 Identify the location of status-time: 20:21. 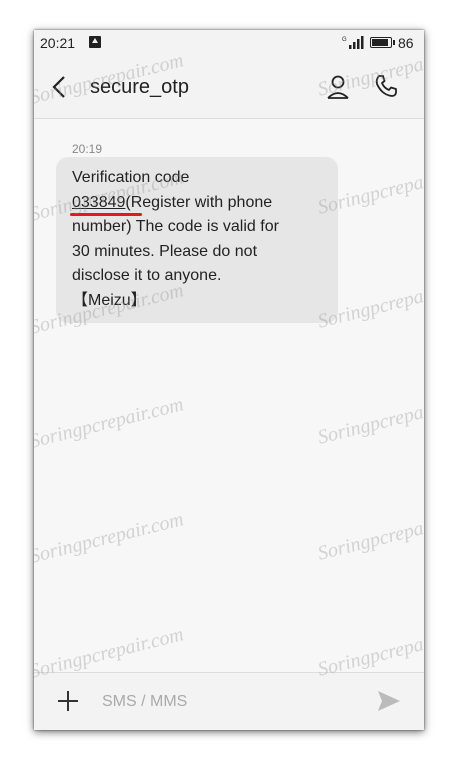
(58, 43).